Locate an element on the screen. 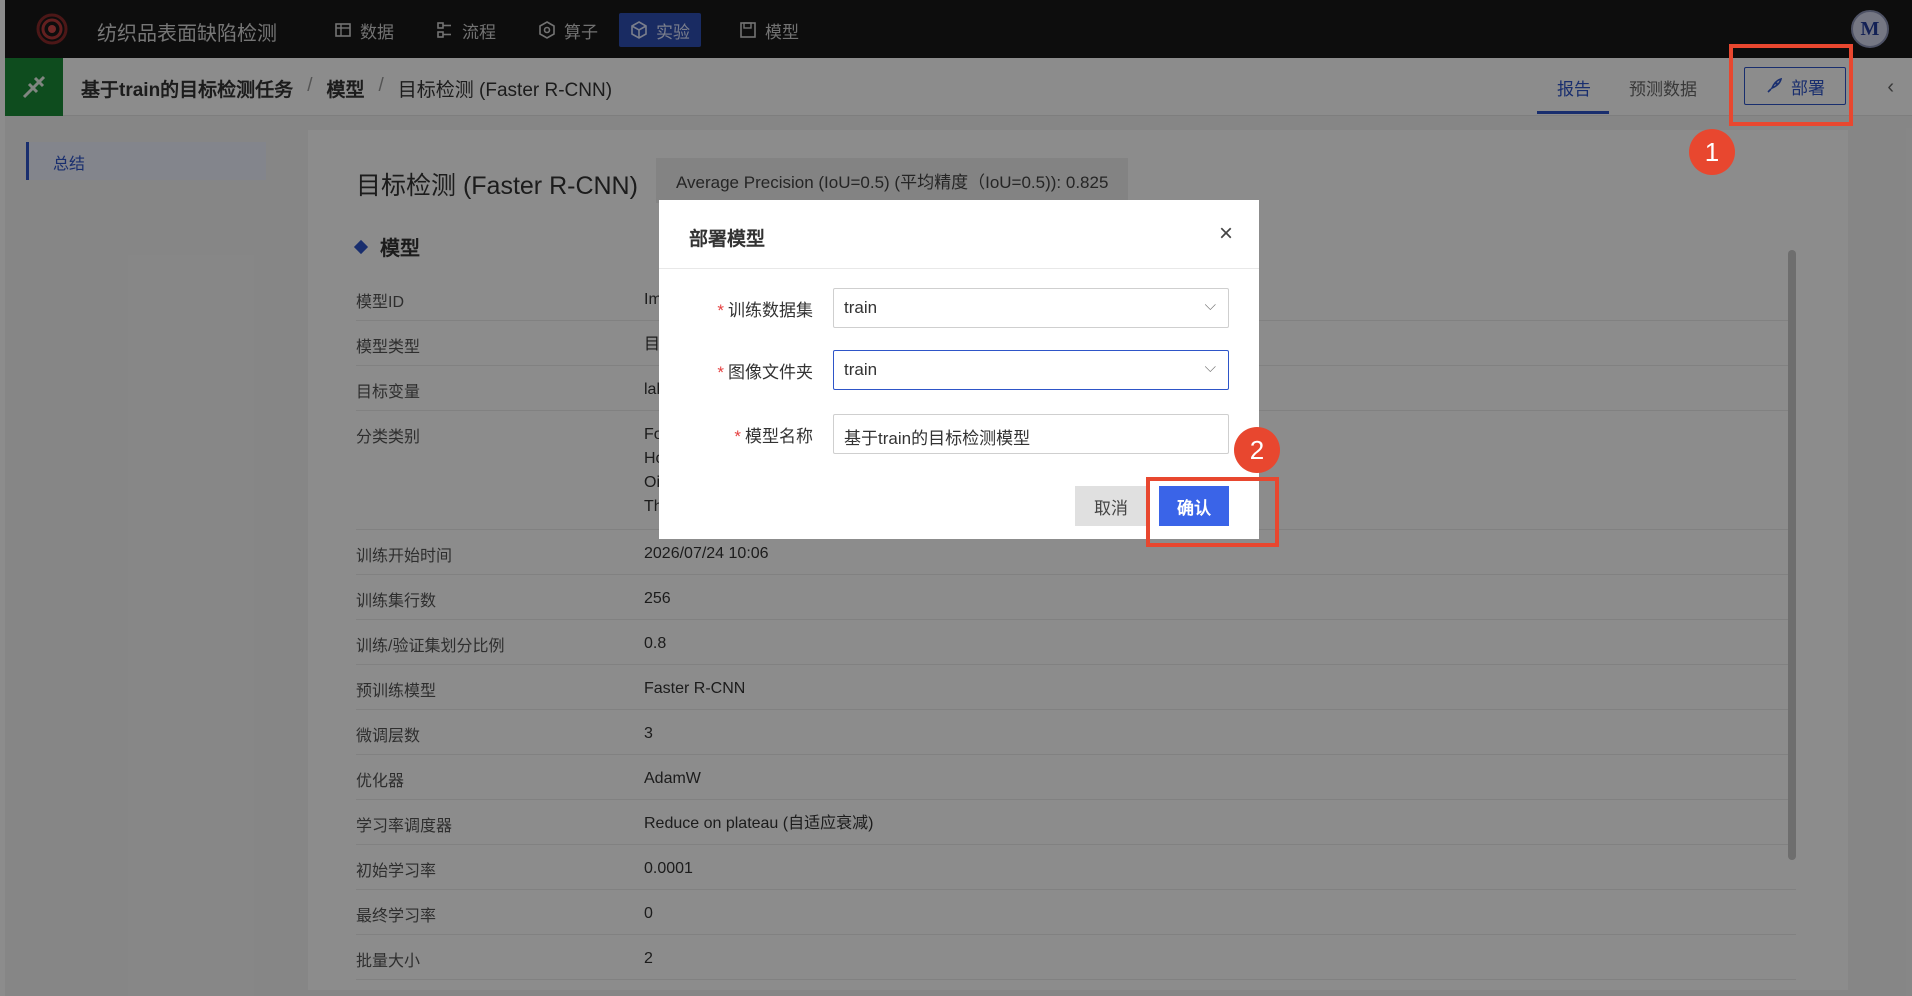 The height and width of the screenshot is (996, 1912). dialog-title: 部署模型 is located at coordinates (727, 239).